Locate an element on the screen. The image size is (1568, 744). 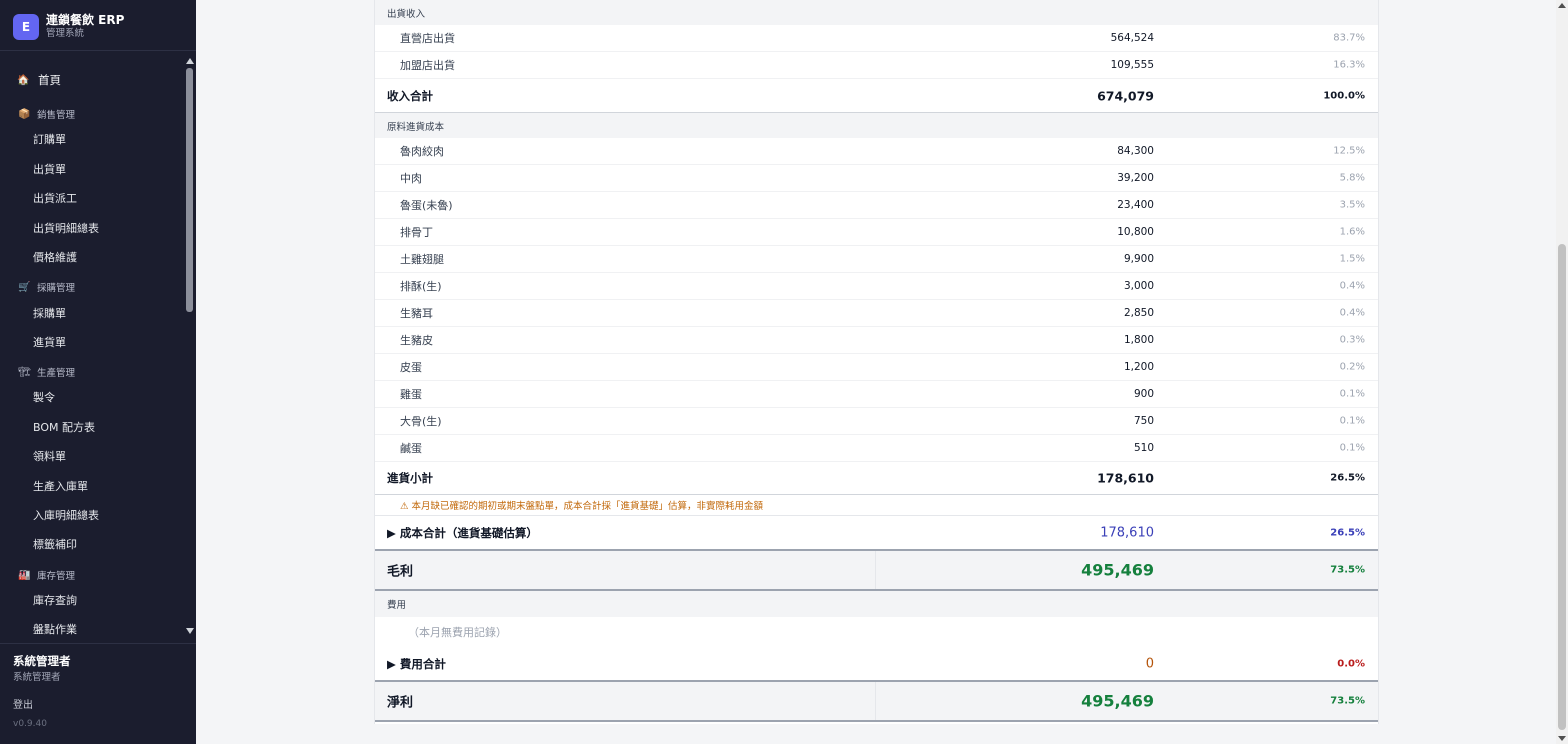
row-label: 雞蛋 is located at coordinates (411, 394).